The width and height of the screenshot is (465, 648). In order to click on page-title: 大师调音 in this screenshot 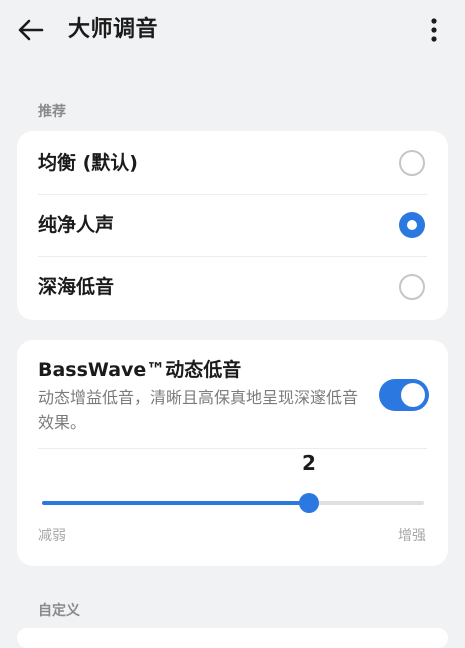, I will do `click(113, 29)`.